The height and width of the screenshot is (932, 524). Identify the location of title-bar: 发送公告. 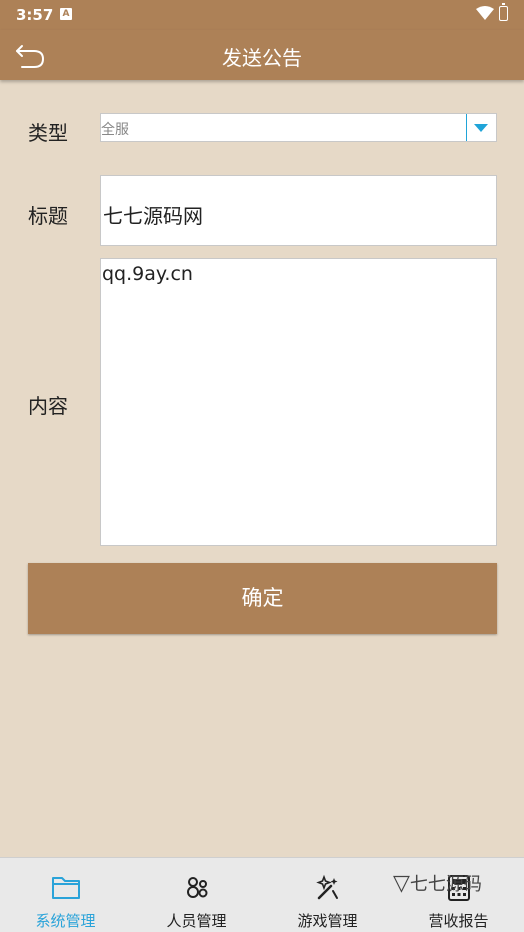
(262, 55).